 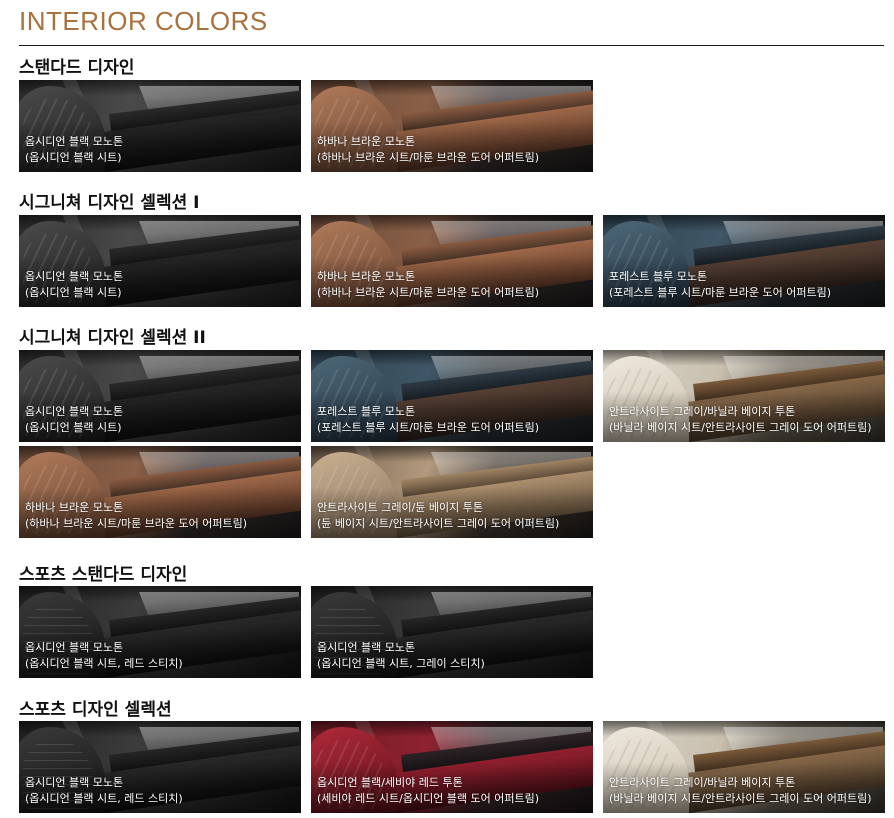 What do you see at coordinates (452, 632) in the screenshot?
I see `interior-swatch: 옵시디언 블랙 모노톤 (옵시디언 블랙 시트, 그레이 스티치)` at bounding box center [452, 632].